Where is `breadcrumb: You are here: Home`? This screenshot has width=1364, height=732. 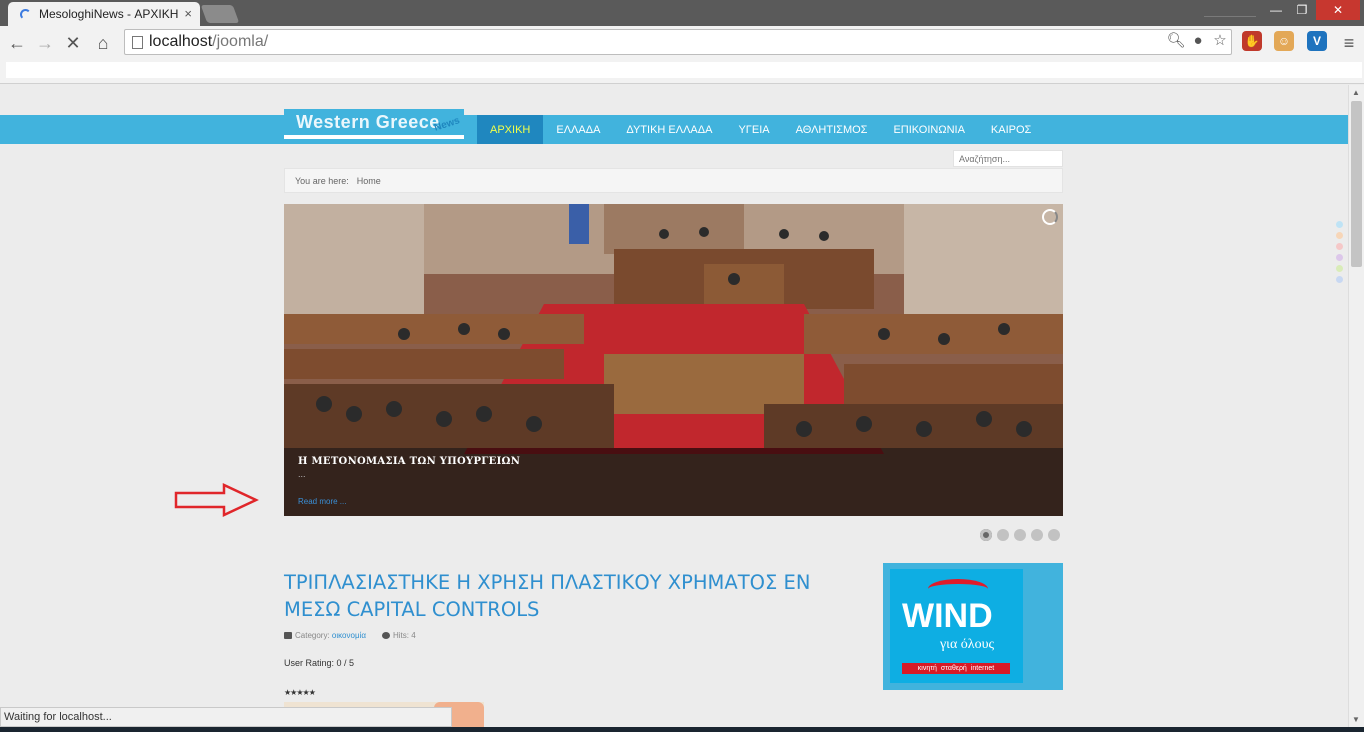 breadcrumb: You are here: Home is located at coordinates (673, 180).